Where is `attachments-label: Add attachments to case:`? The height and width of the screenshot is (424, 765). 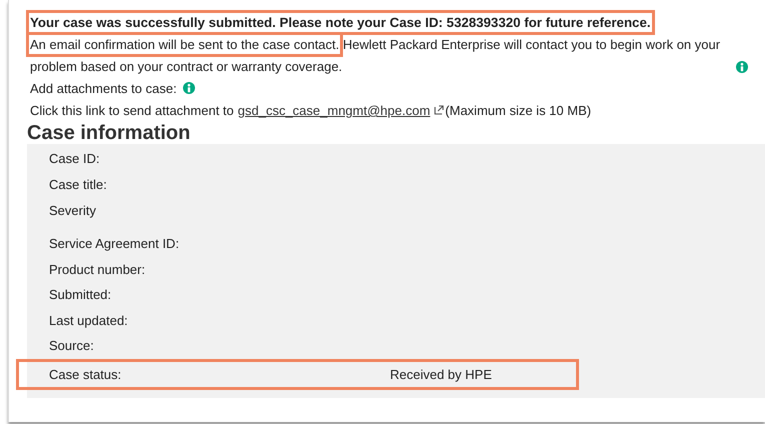
attachments-label: Add attachments to case: is located at coordinates (103, 88).